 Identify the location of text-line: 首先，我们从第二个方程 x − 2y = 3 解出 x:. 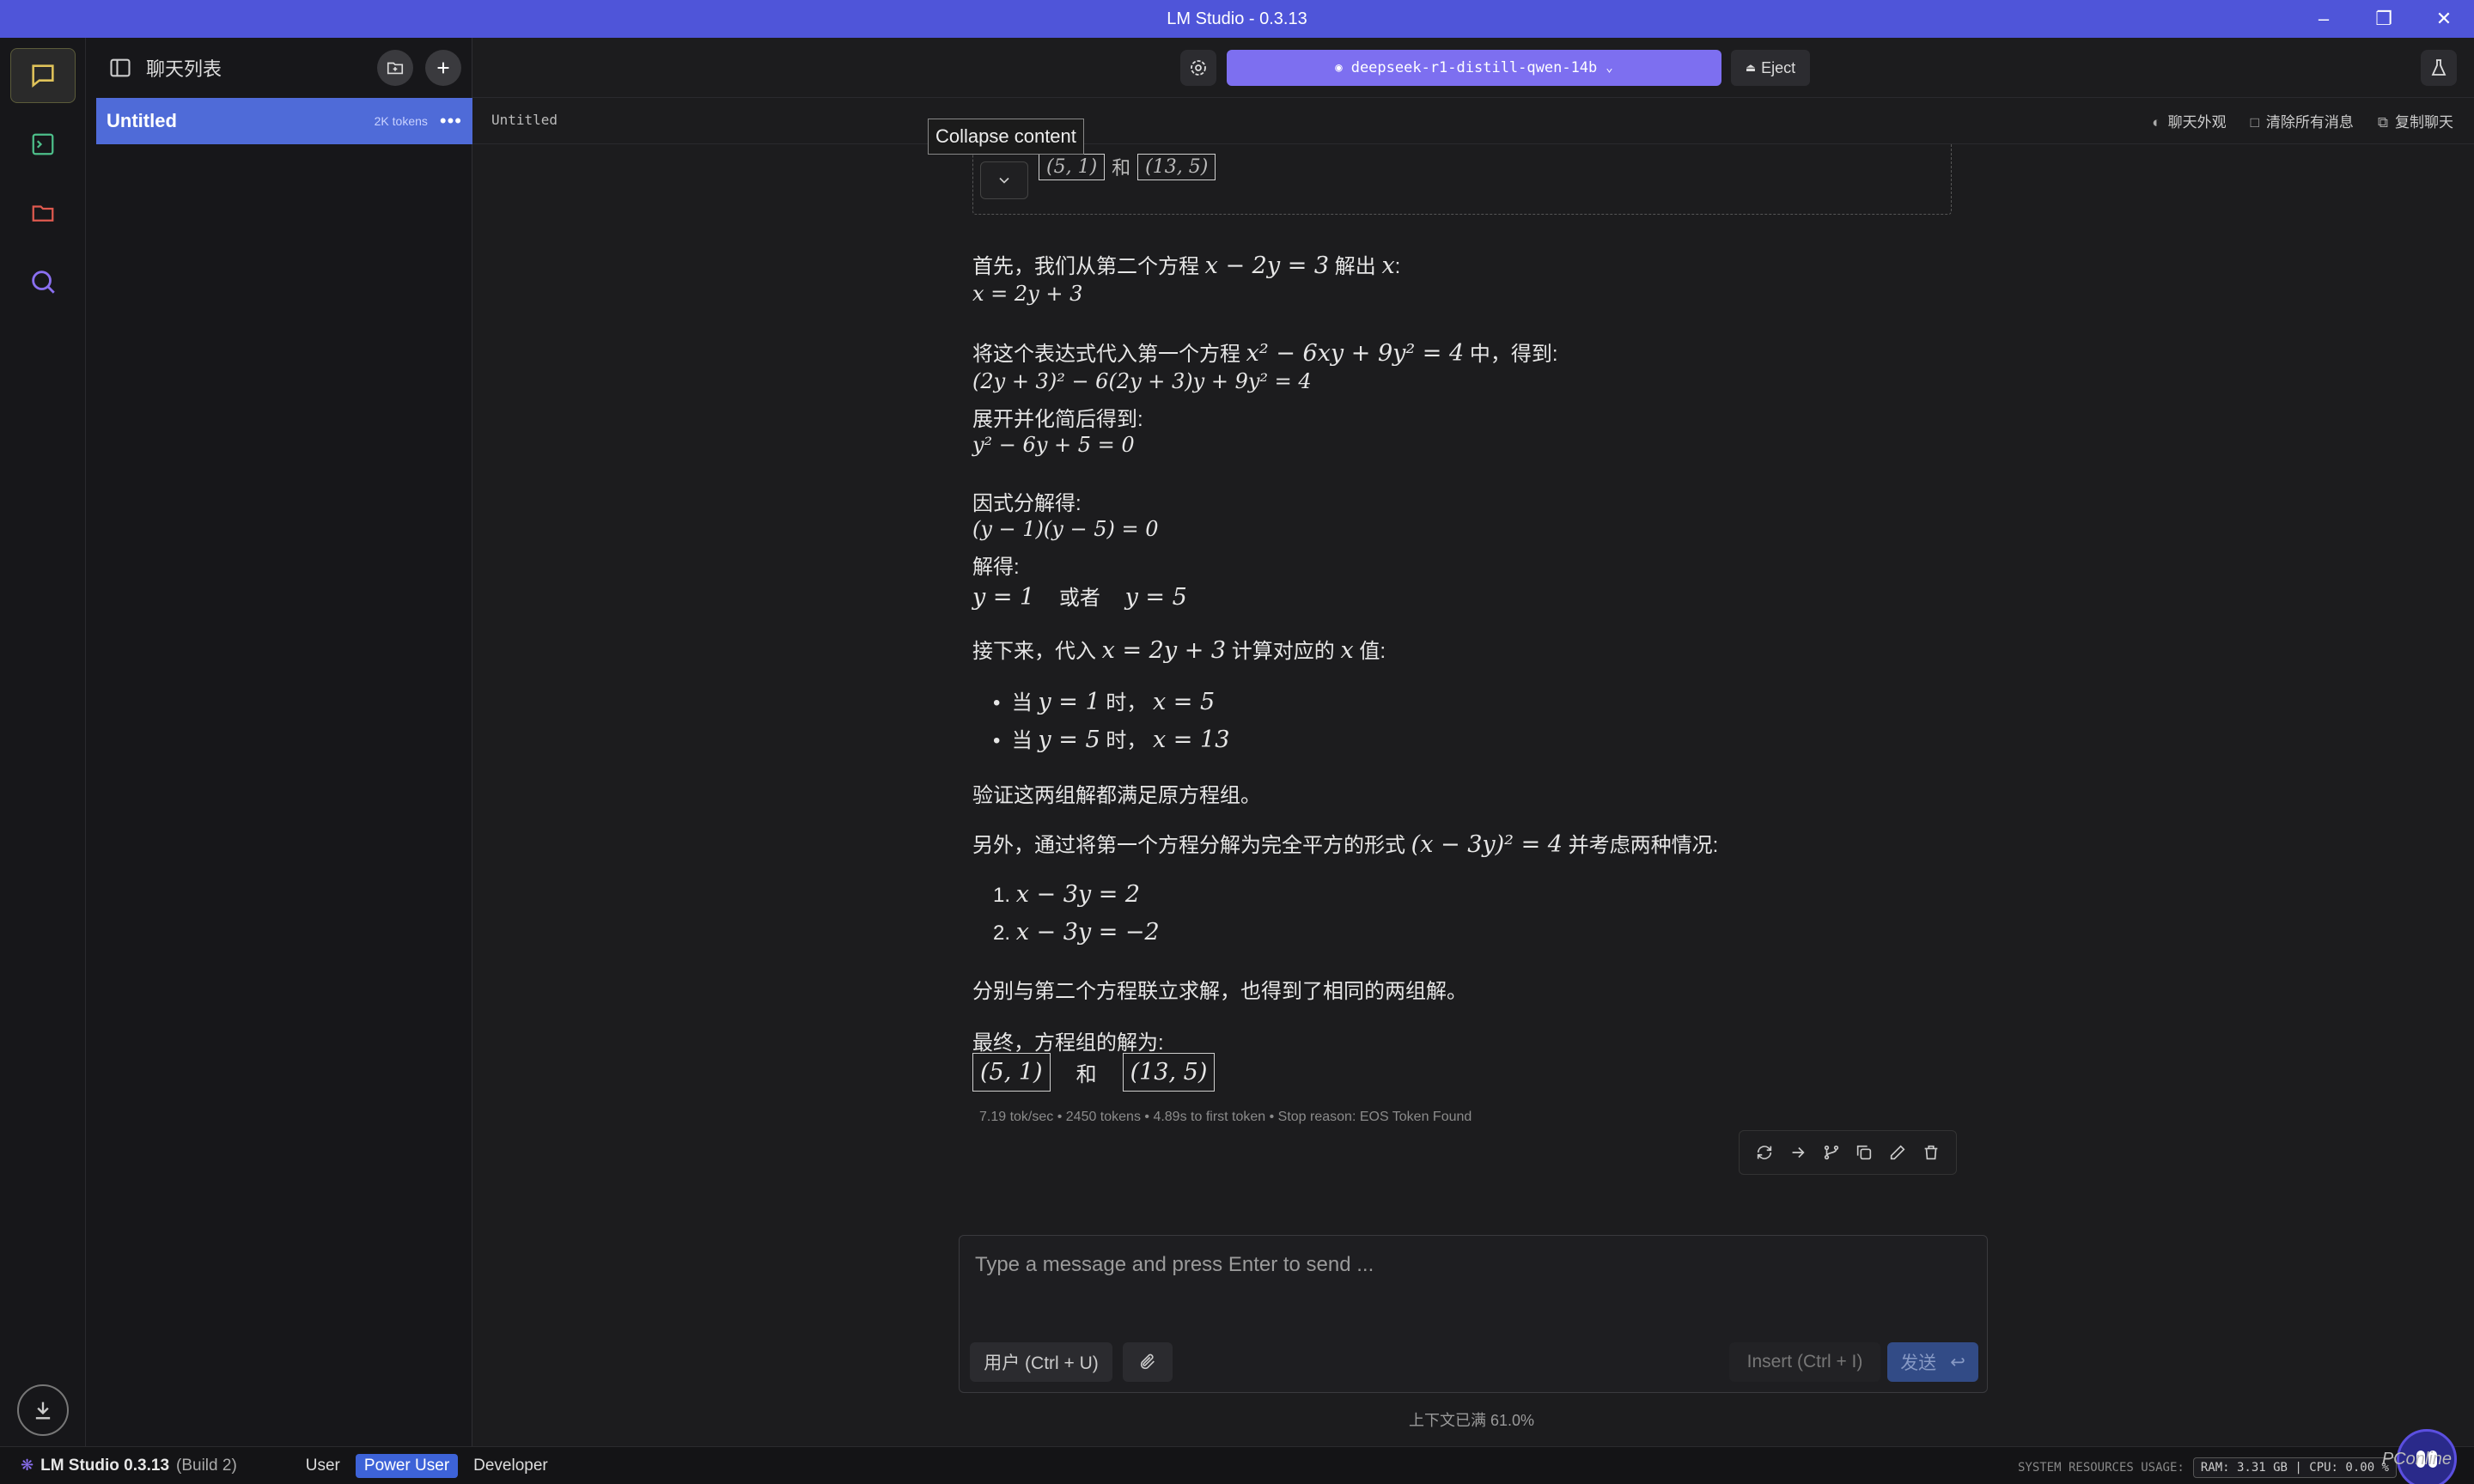
(1186, 265).